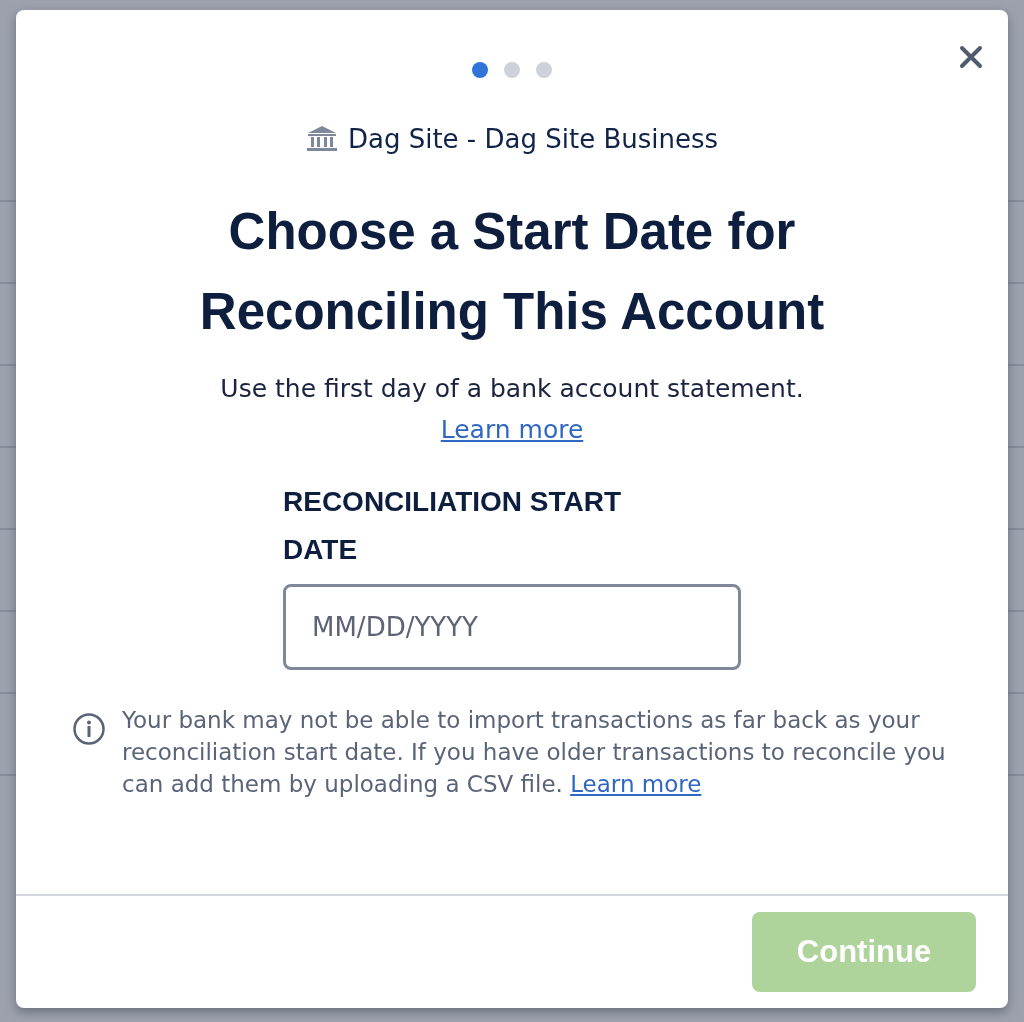 The height and width of the screenshot is (1022, 1024). Describe the element at coordinates (534, 752) in the screenshot. I see `notice-text: Your bank may not be able to import transactions as far back as your reconciliation start date. If you have older transactions to reconcile you can add them by uploading a CSV file. Learn more` at that location.